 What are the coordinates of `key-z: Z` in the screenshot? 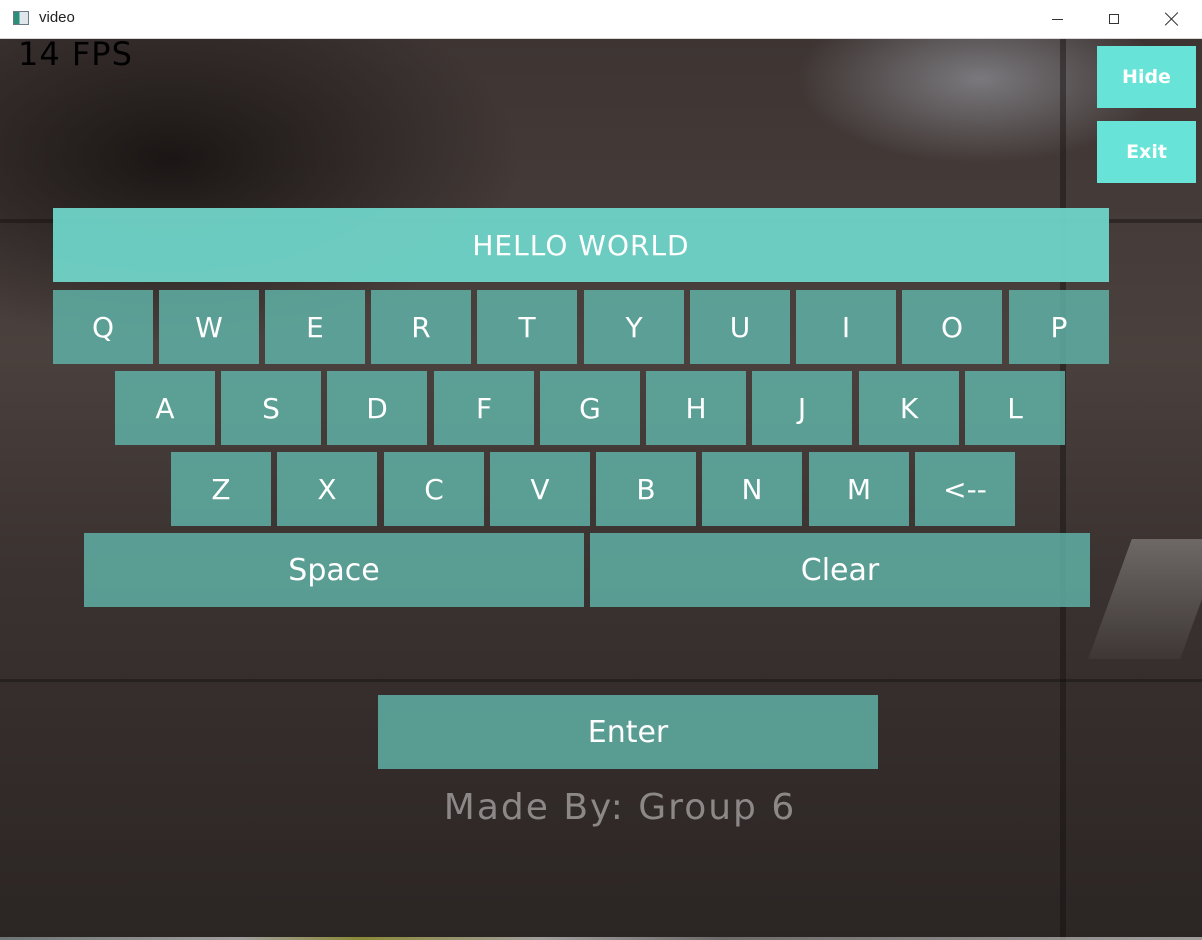 It's located at (221, 489).